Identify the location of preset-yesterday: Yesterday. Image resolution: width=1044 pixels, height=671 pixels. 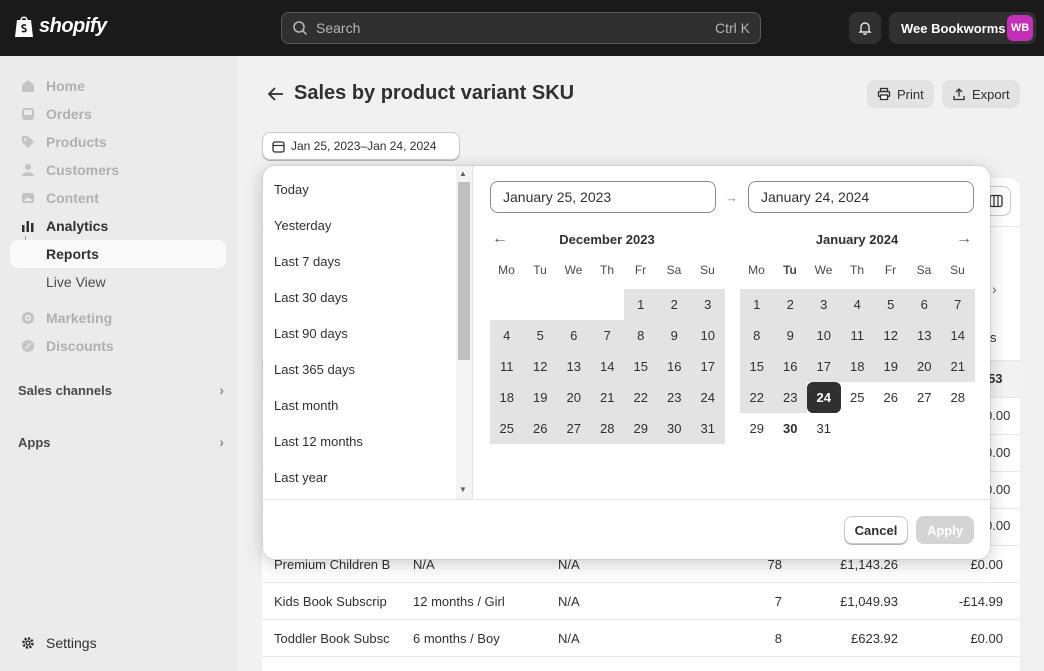
(302, 225).